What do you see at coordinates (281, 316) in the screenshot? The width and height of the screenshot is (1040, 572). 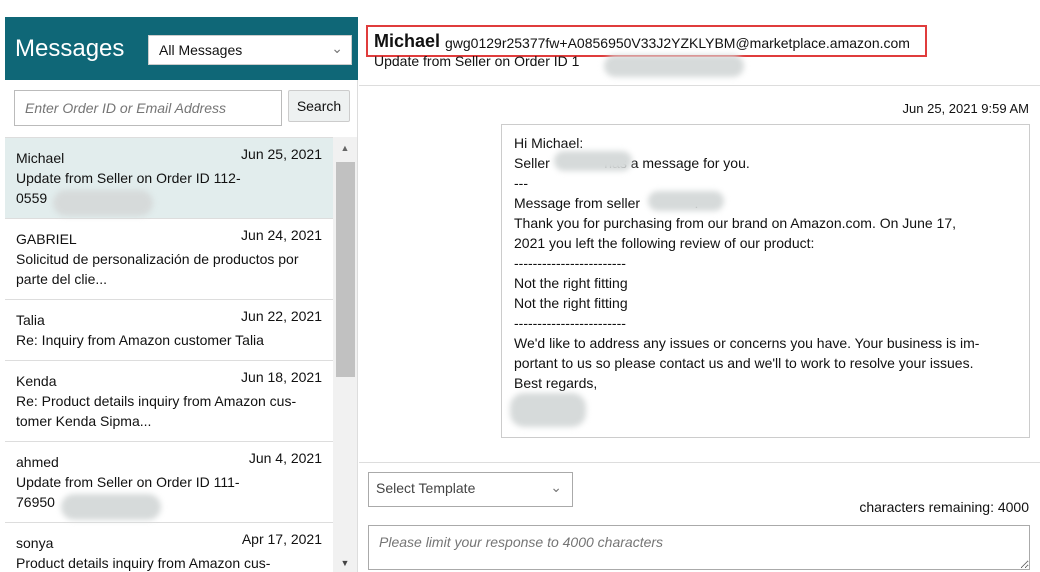 I see `message-date: Jun 22, 2021` at bounding box center [281, 316].